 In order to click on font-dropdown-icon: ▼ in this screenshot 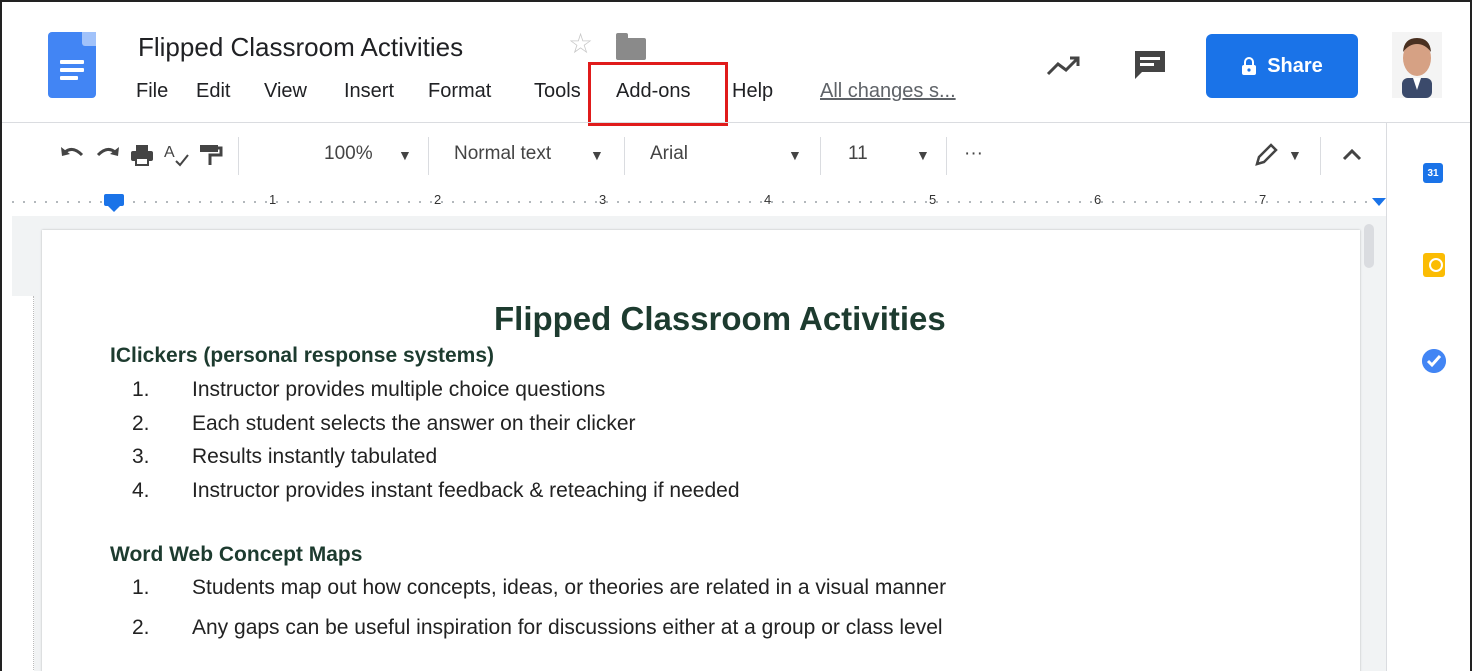, I will do `click(795, 155)`.